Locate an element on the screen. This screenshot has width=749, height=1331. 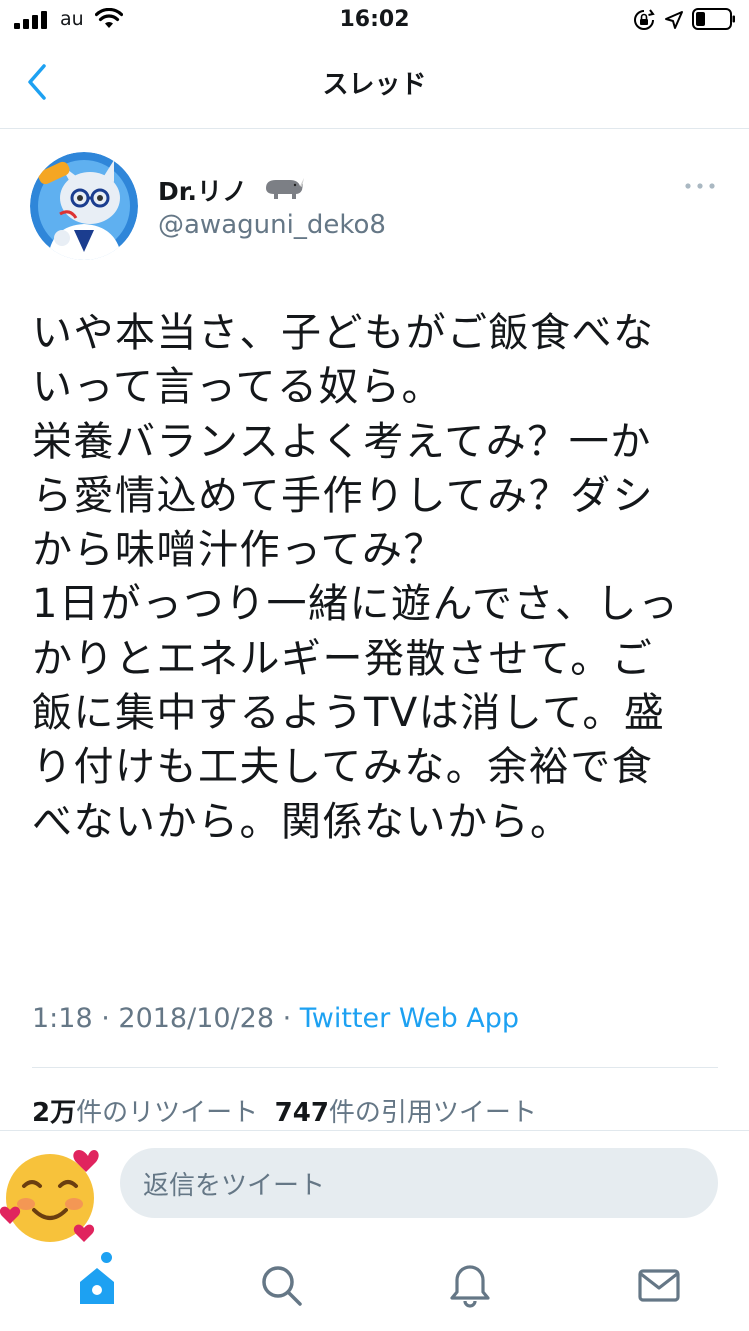
tweet-stats: 2万件のリツイート 747件の引用ツイート is located at coordinates (284, 1110).